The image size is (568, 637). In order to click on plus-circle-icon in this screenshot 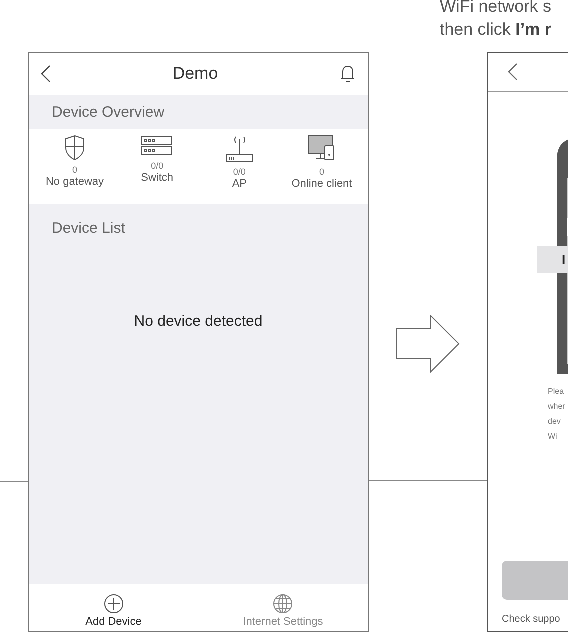, I will do `click(114, 604)`.